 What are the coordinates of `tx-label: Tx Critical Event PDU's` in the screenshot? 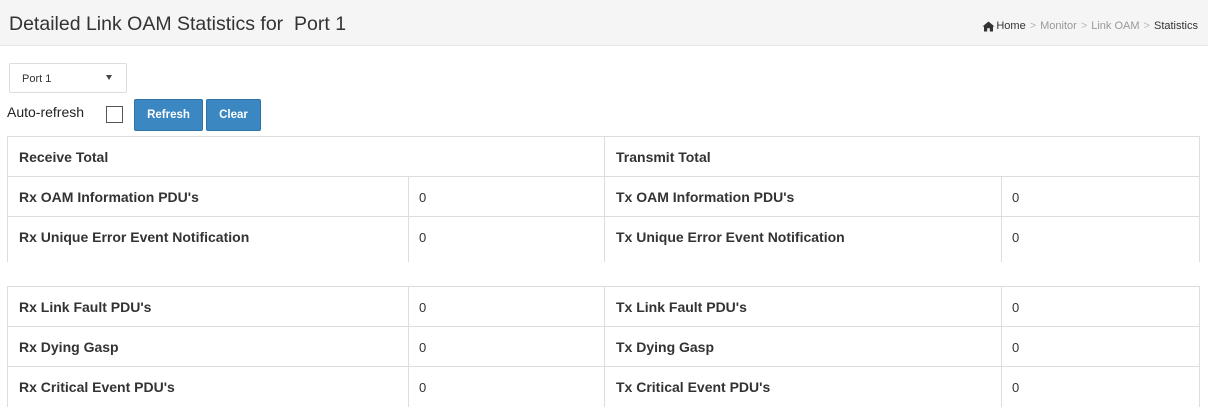 It's located at (802, 387).